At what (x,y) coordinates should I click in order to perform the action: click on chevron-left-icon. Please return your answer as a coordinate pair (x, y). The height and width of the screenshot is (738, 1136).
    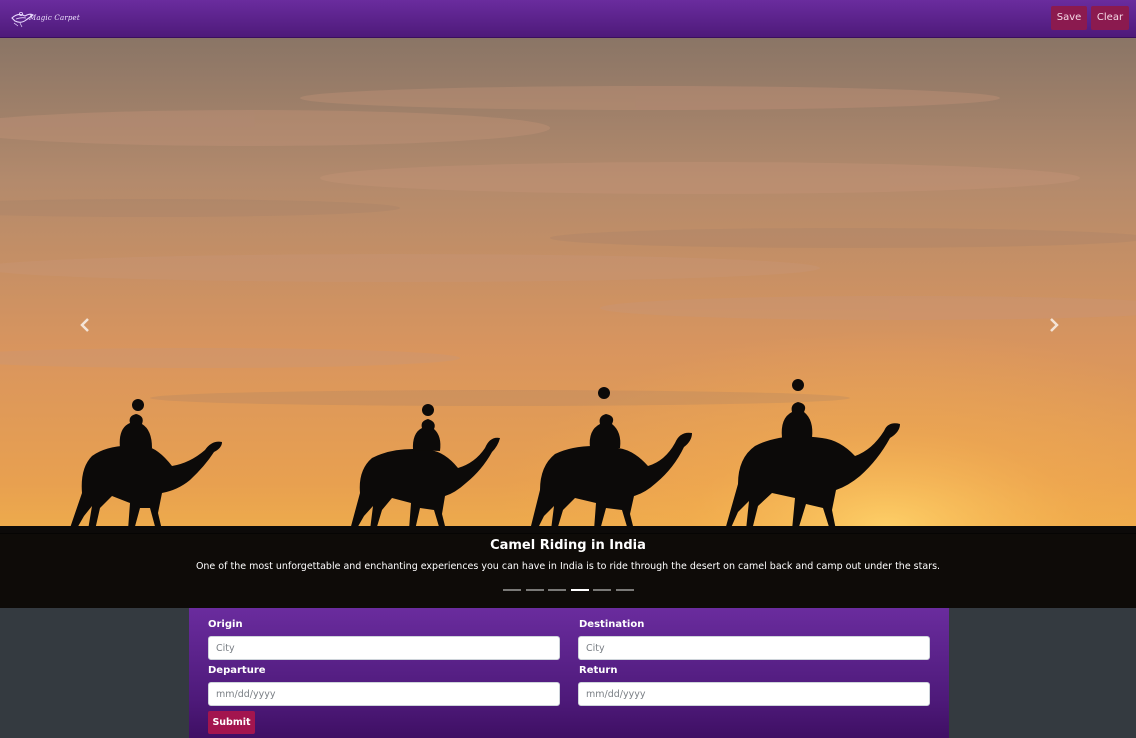
    Looking at the image, I should click on (84, 325).